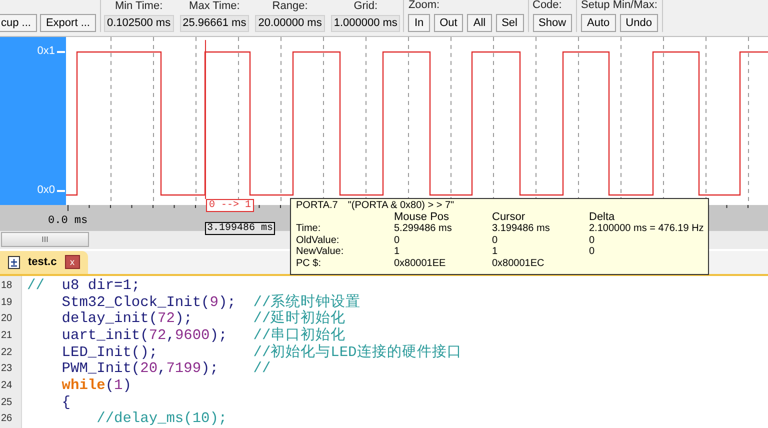  What do you see at coordinates (598, 23) in the screenshot?
I see `toolbar-button: Auto` at bounding box center [598, 23].